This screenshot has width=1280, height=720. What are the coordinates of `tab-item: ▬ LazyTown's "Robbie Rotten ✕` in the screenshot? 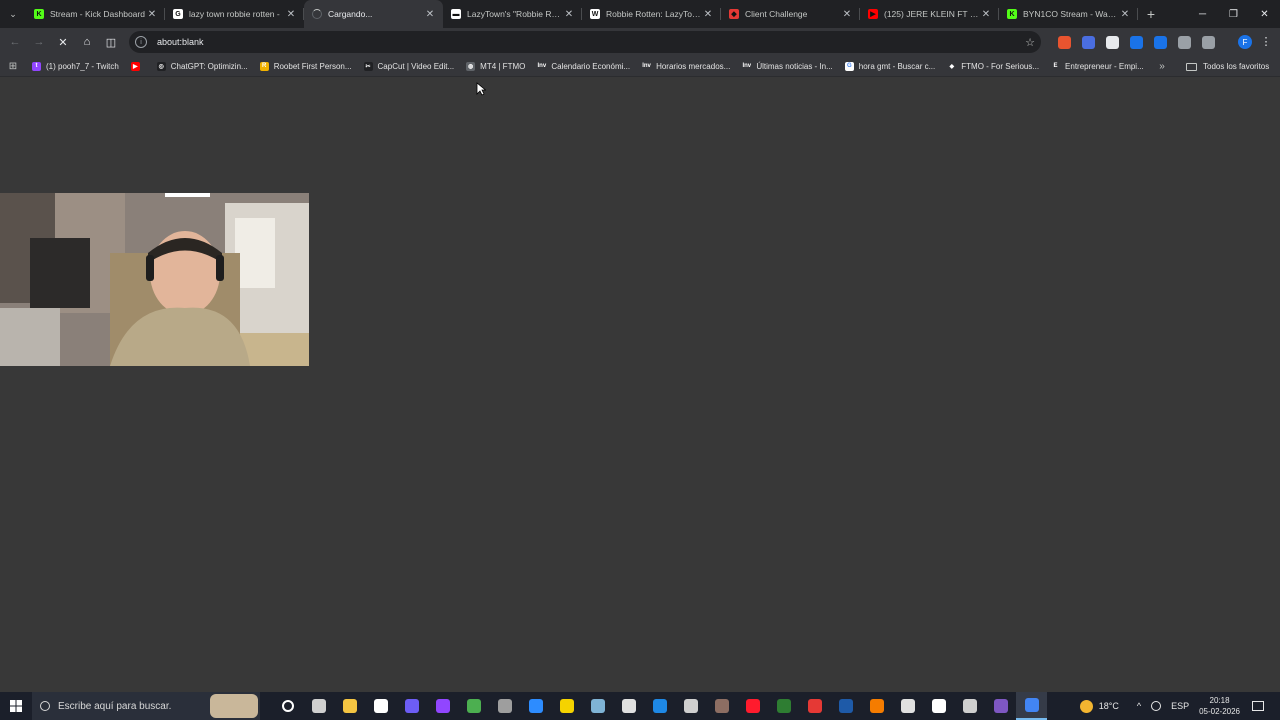 It's located at (512, 14).